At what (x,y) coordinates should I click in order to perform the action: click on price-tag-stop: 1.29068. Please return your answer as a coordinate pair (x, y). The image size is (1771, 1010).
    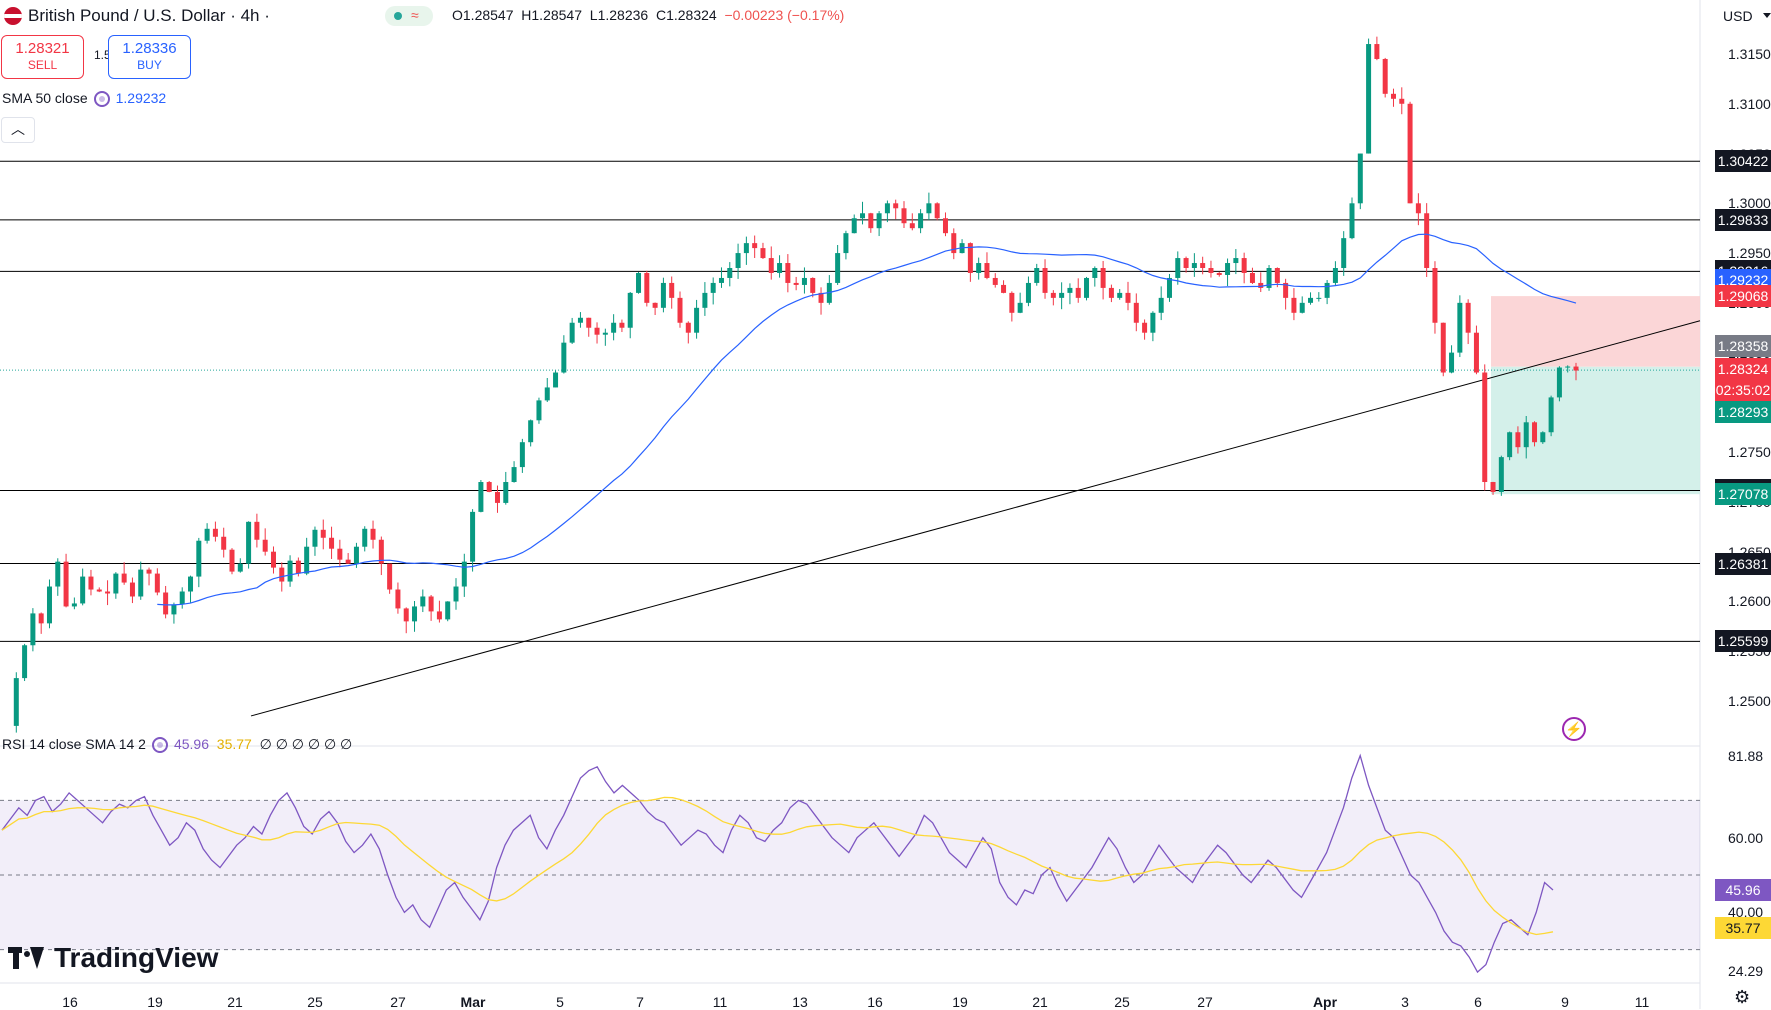
    Looking at the image, I should click on (1743, 296).